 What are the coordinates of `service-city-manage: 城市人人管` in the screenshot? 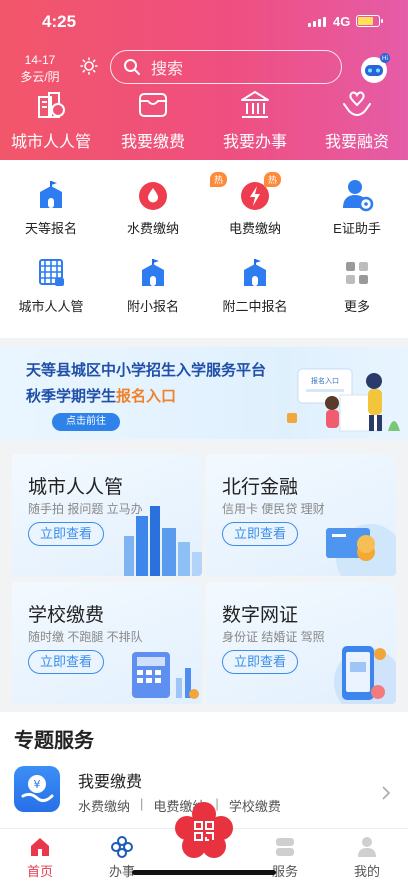 It's located at (51, 285).